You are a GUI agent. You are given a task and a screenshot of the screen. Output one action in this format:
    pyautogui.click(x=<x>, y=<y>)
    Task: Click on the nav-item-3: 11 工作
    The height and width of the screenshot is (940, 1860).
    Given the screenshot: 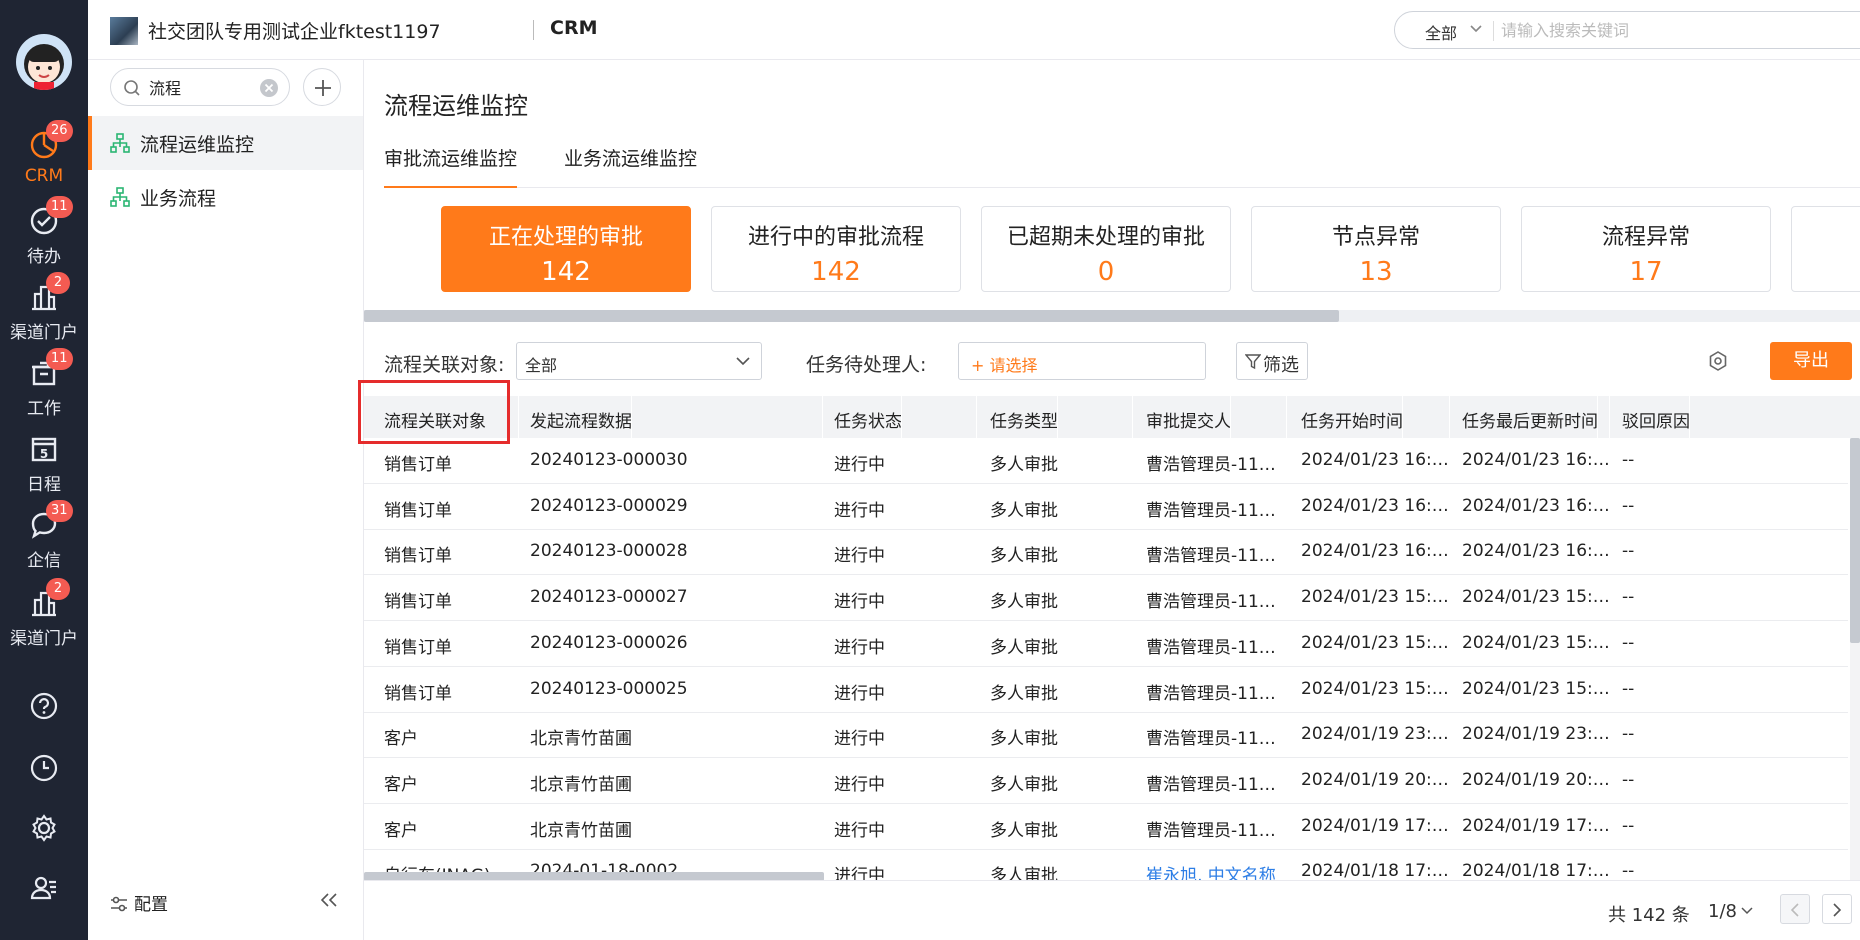 What is the action you would take?
    pyautogui.click(x=44, y=386)
    